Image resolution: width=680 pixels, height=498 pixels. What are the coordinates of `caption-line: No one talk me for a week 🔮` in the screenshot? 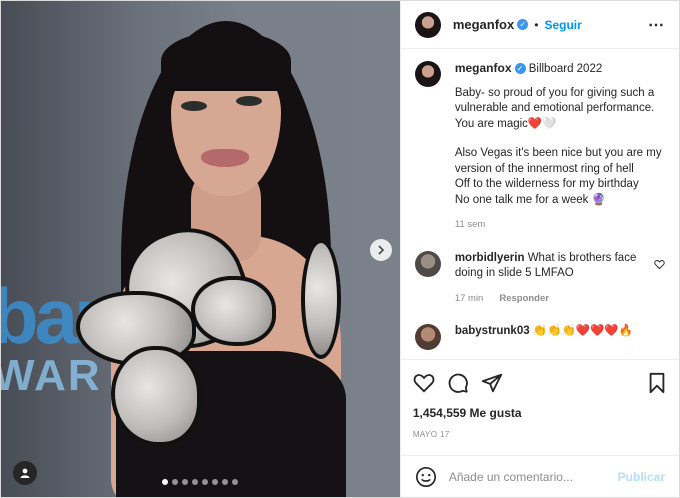 It's located at (530, 199).